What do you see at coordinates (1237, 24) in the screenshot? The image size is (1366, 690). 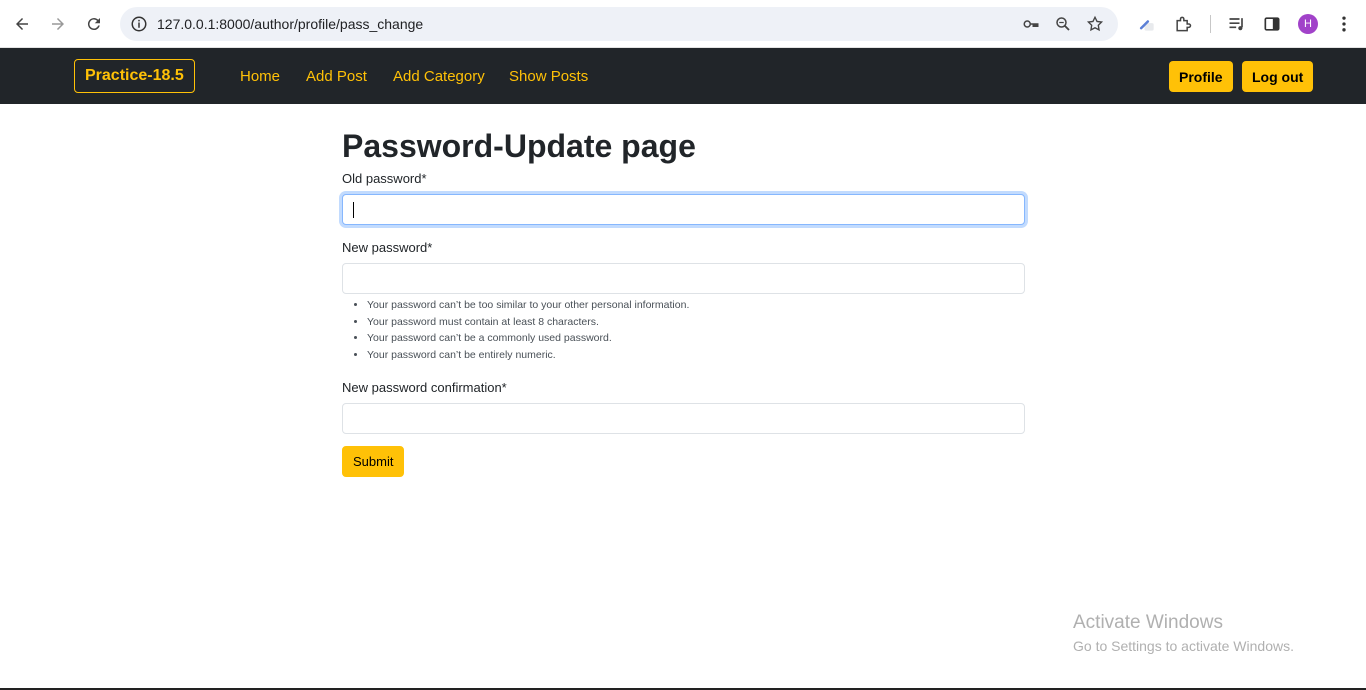 I see `media-control-icon` at bounding box center [1237, 24].